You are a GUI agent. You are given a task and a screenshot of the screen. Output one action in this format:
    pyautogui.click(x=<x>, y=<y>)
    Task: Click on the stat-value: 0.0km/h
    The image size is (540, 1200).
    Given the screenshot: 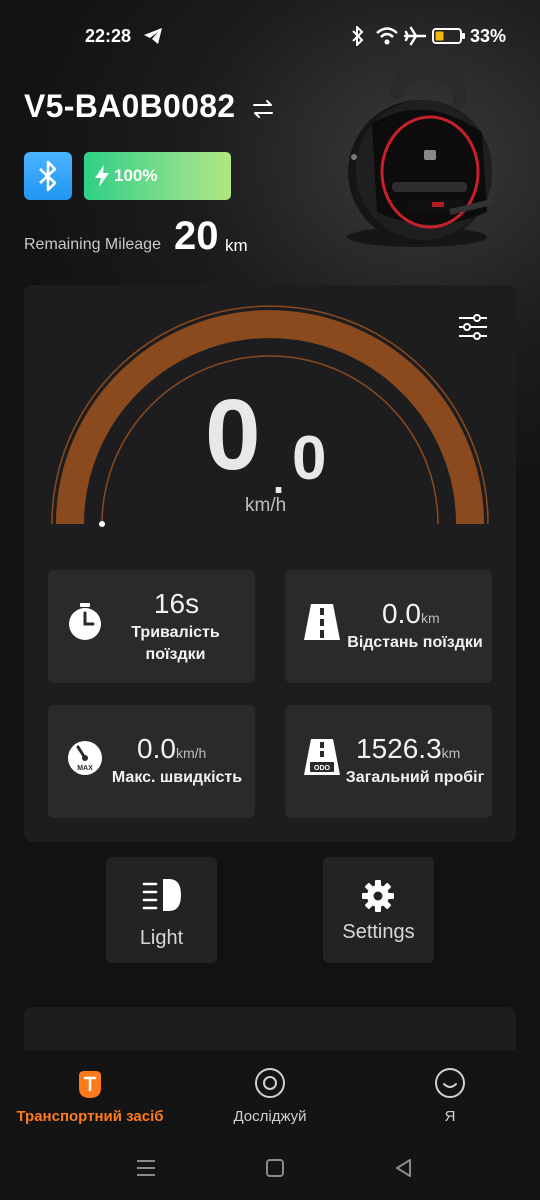 What is the action you would take?
    pyautogui.click(x=172, y=748)
    